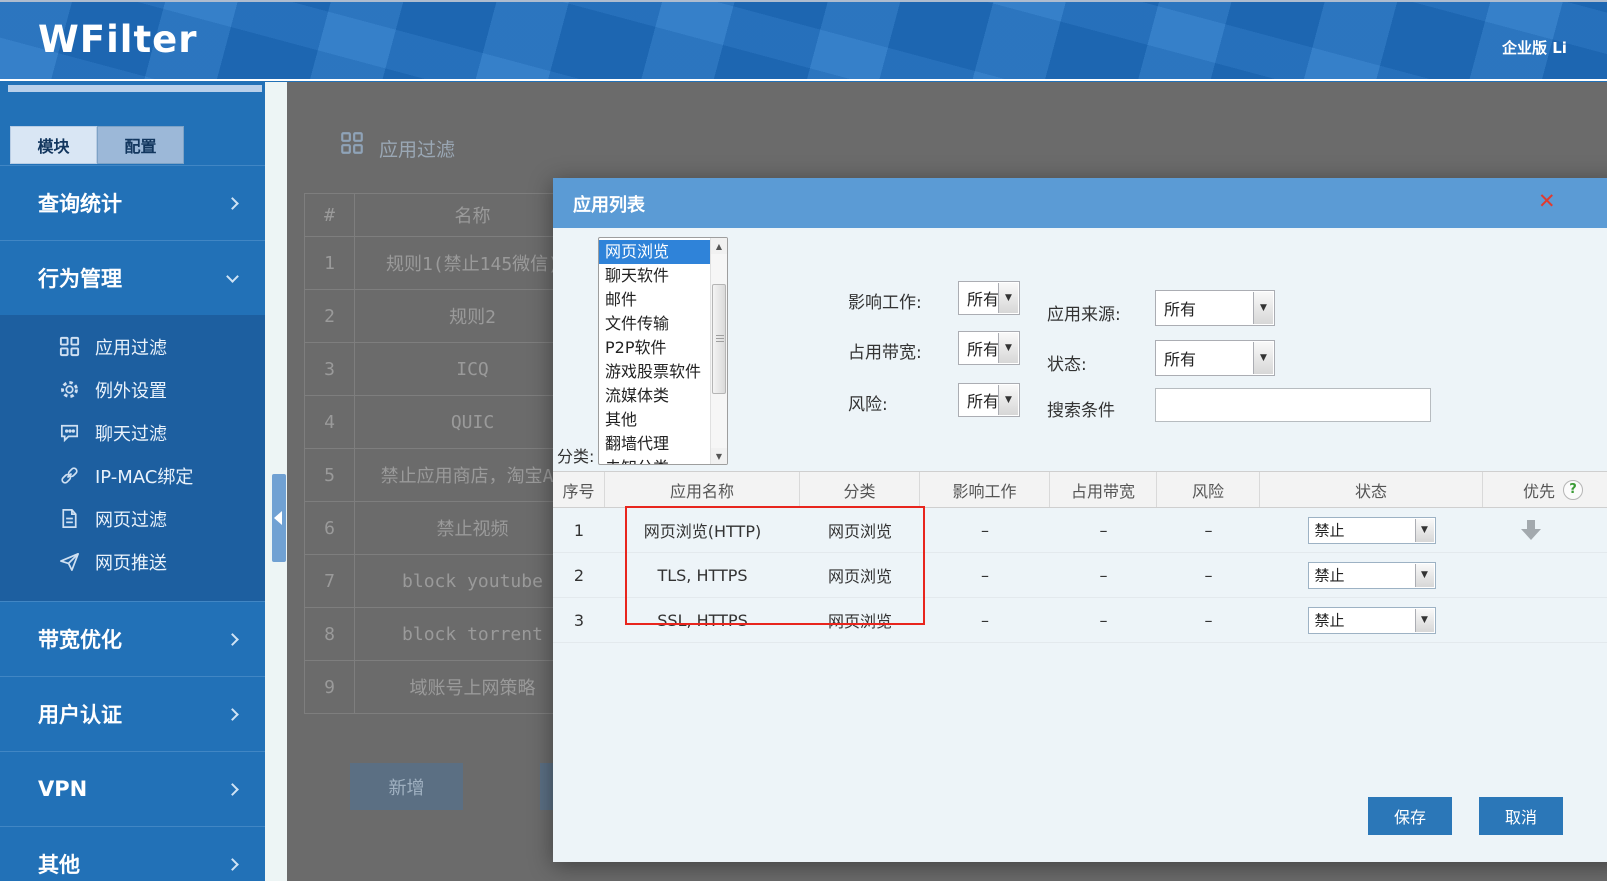 This screenshot has width=1607, height=881. Describe the element at coordinates (803, 1) in the screenshot. I see `top-strip` at that location.